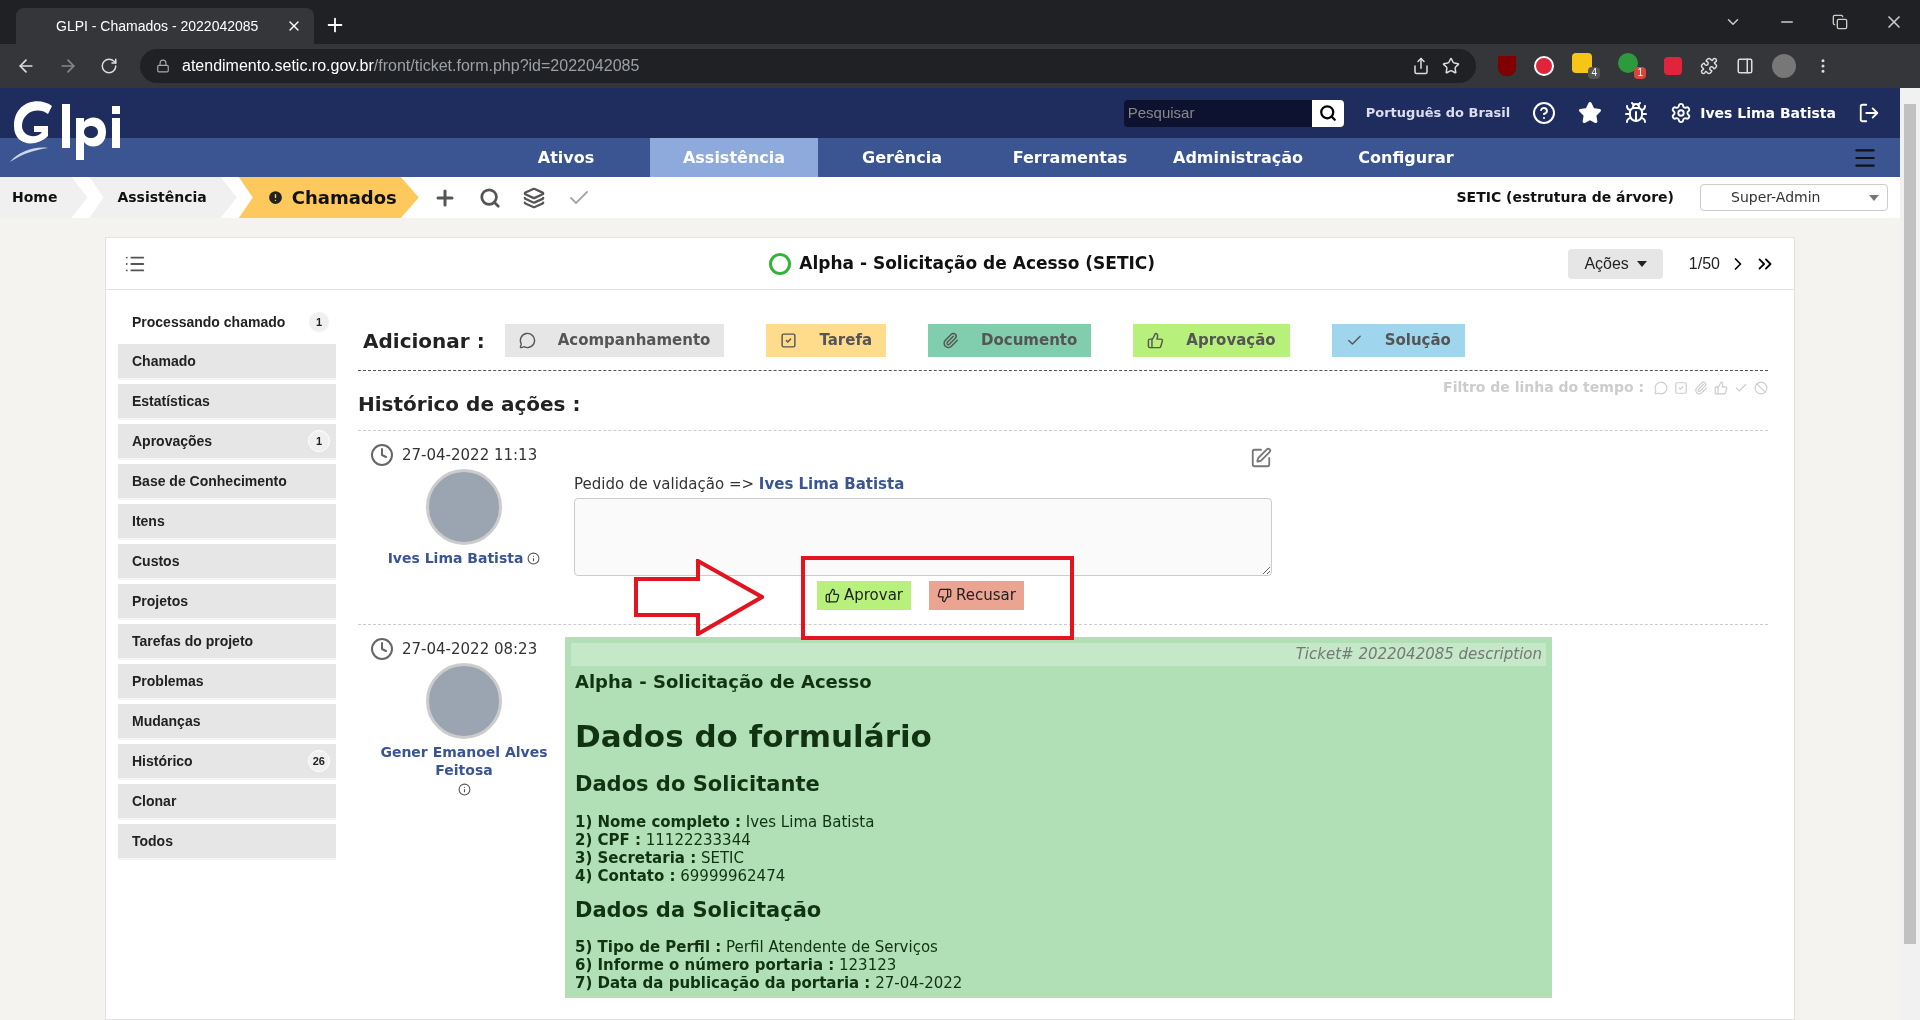  I want to click on nav-menu-item: Ferramentas, so click(1070, 157).